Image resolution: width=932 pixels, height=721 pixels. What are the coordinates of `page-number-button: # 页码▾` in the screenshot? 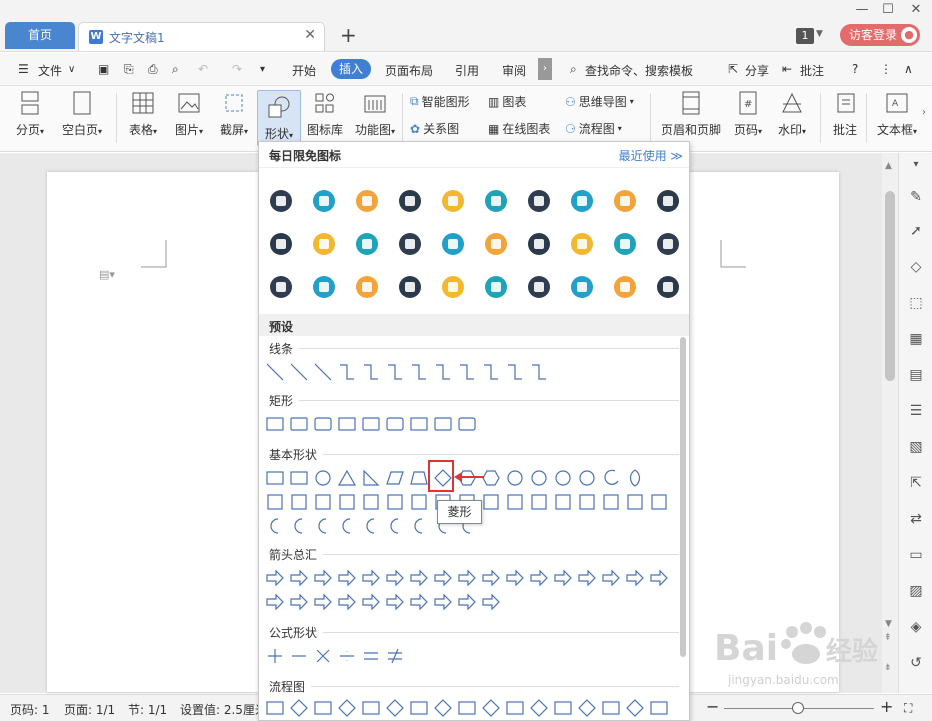 It's located at (748, 113).